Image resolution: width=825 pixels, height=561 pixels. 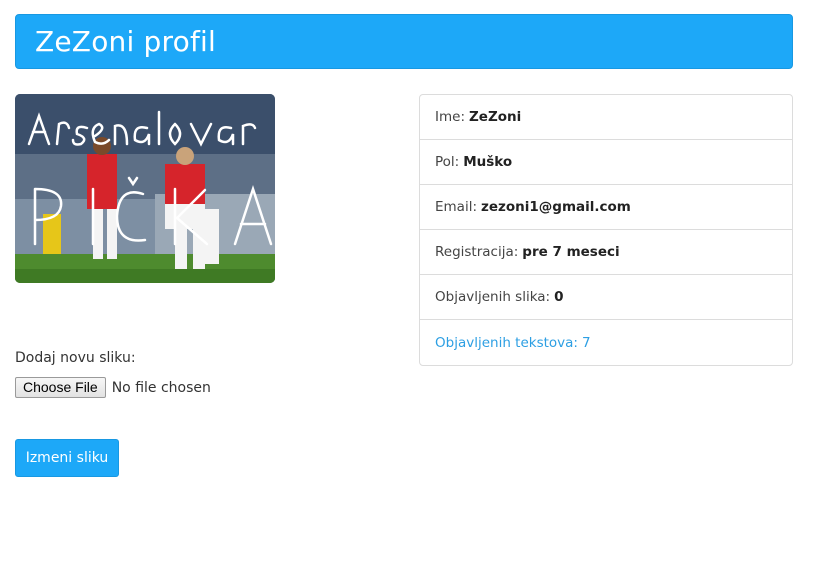 I want to click on page-title: ZeZoni profil, so click(x=125, y=41).